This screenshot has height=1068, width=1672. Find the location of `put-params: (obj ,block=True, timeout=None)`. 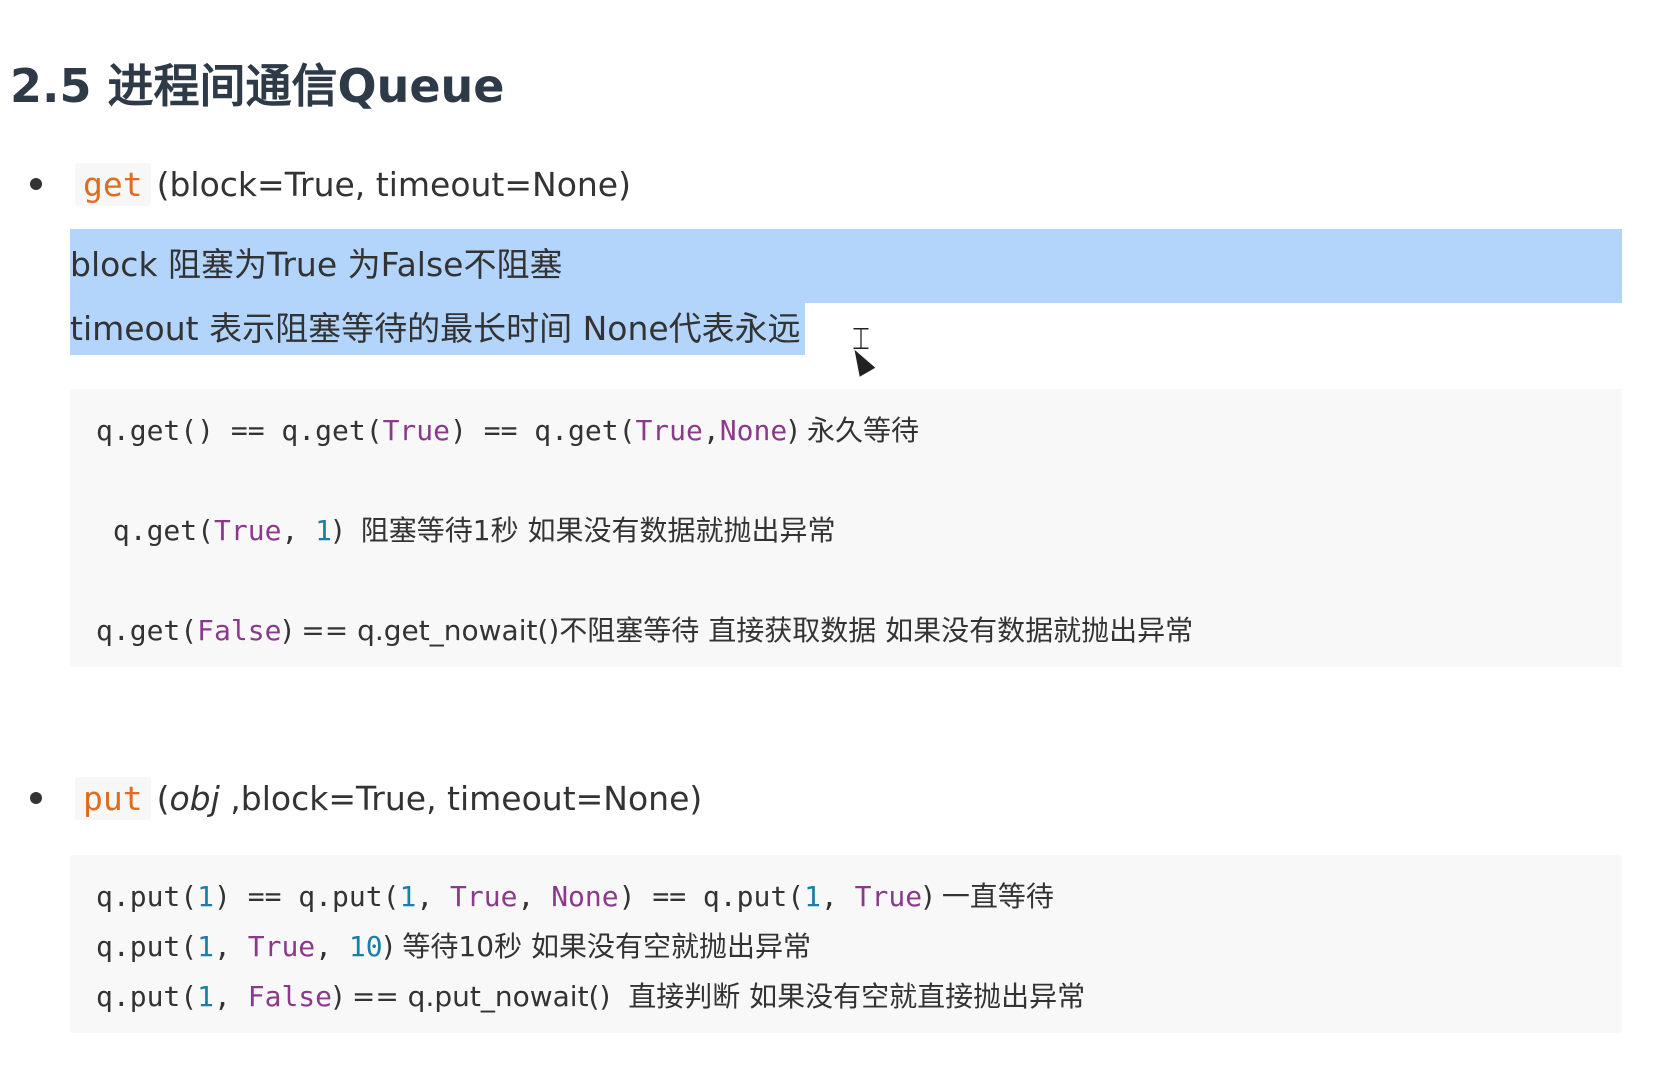

put-params: (obj ,block=True, timeout=None) is located at coordinates (429, 798).